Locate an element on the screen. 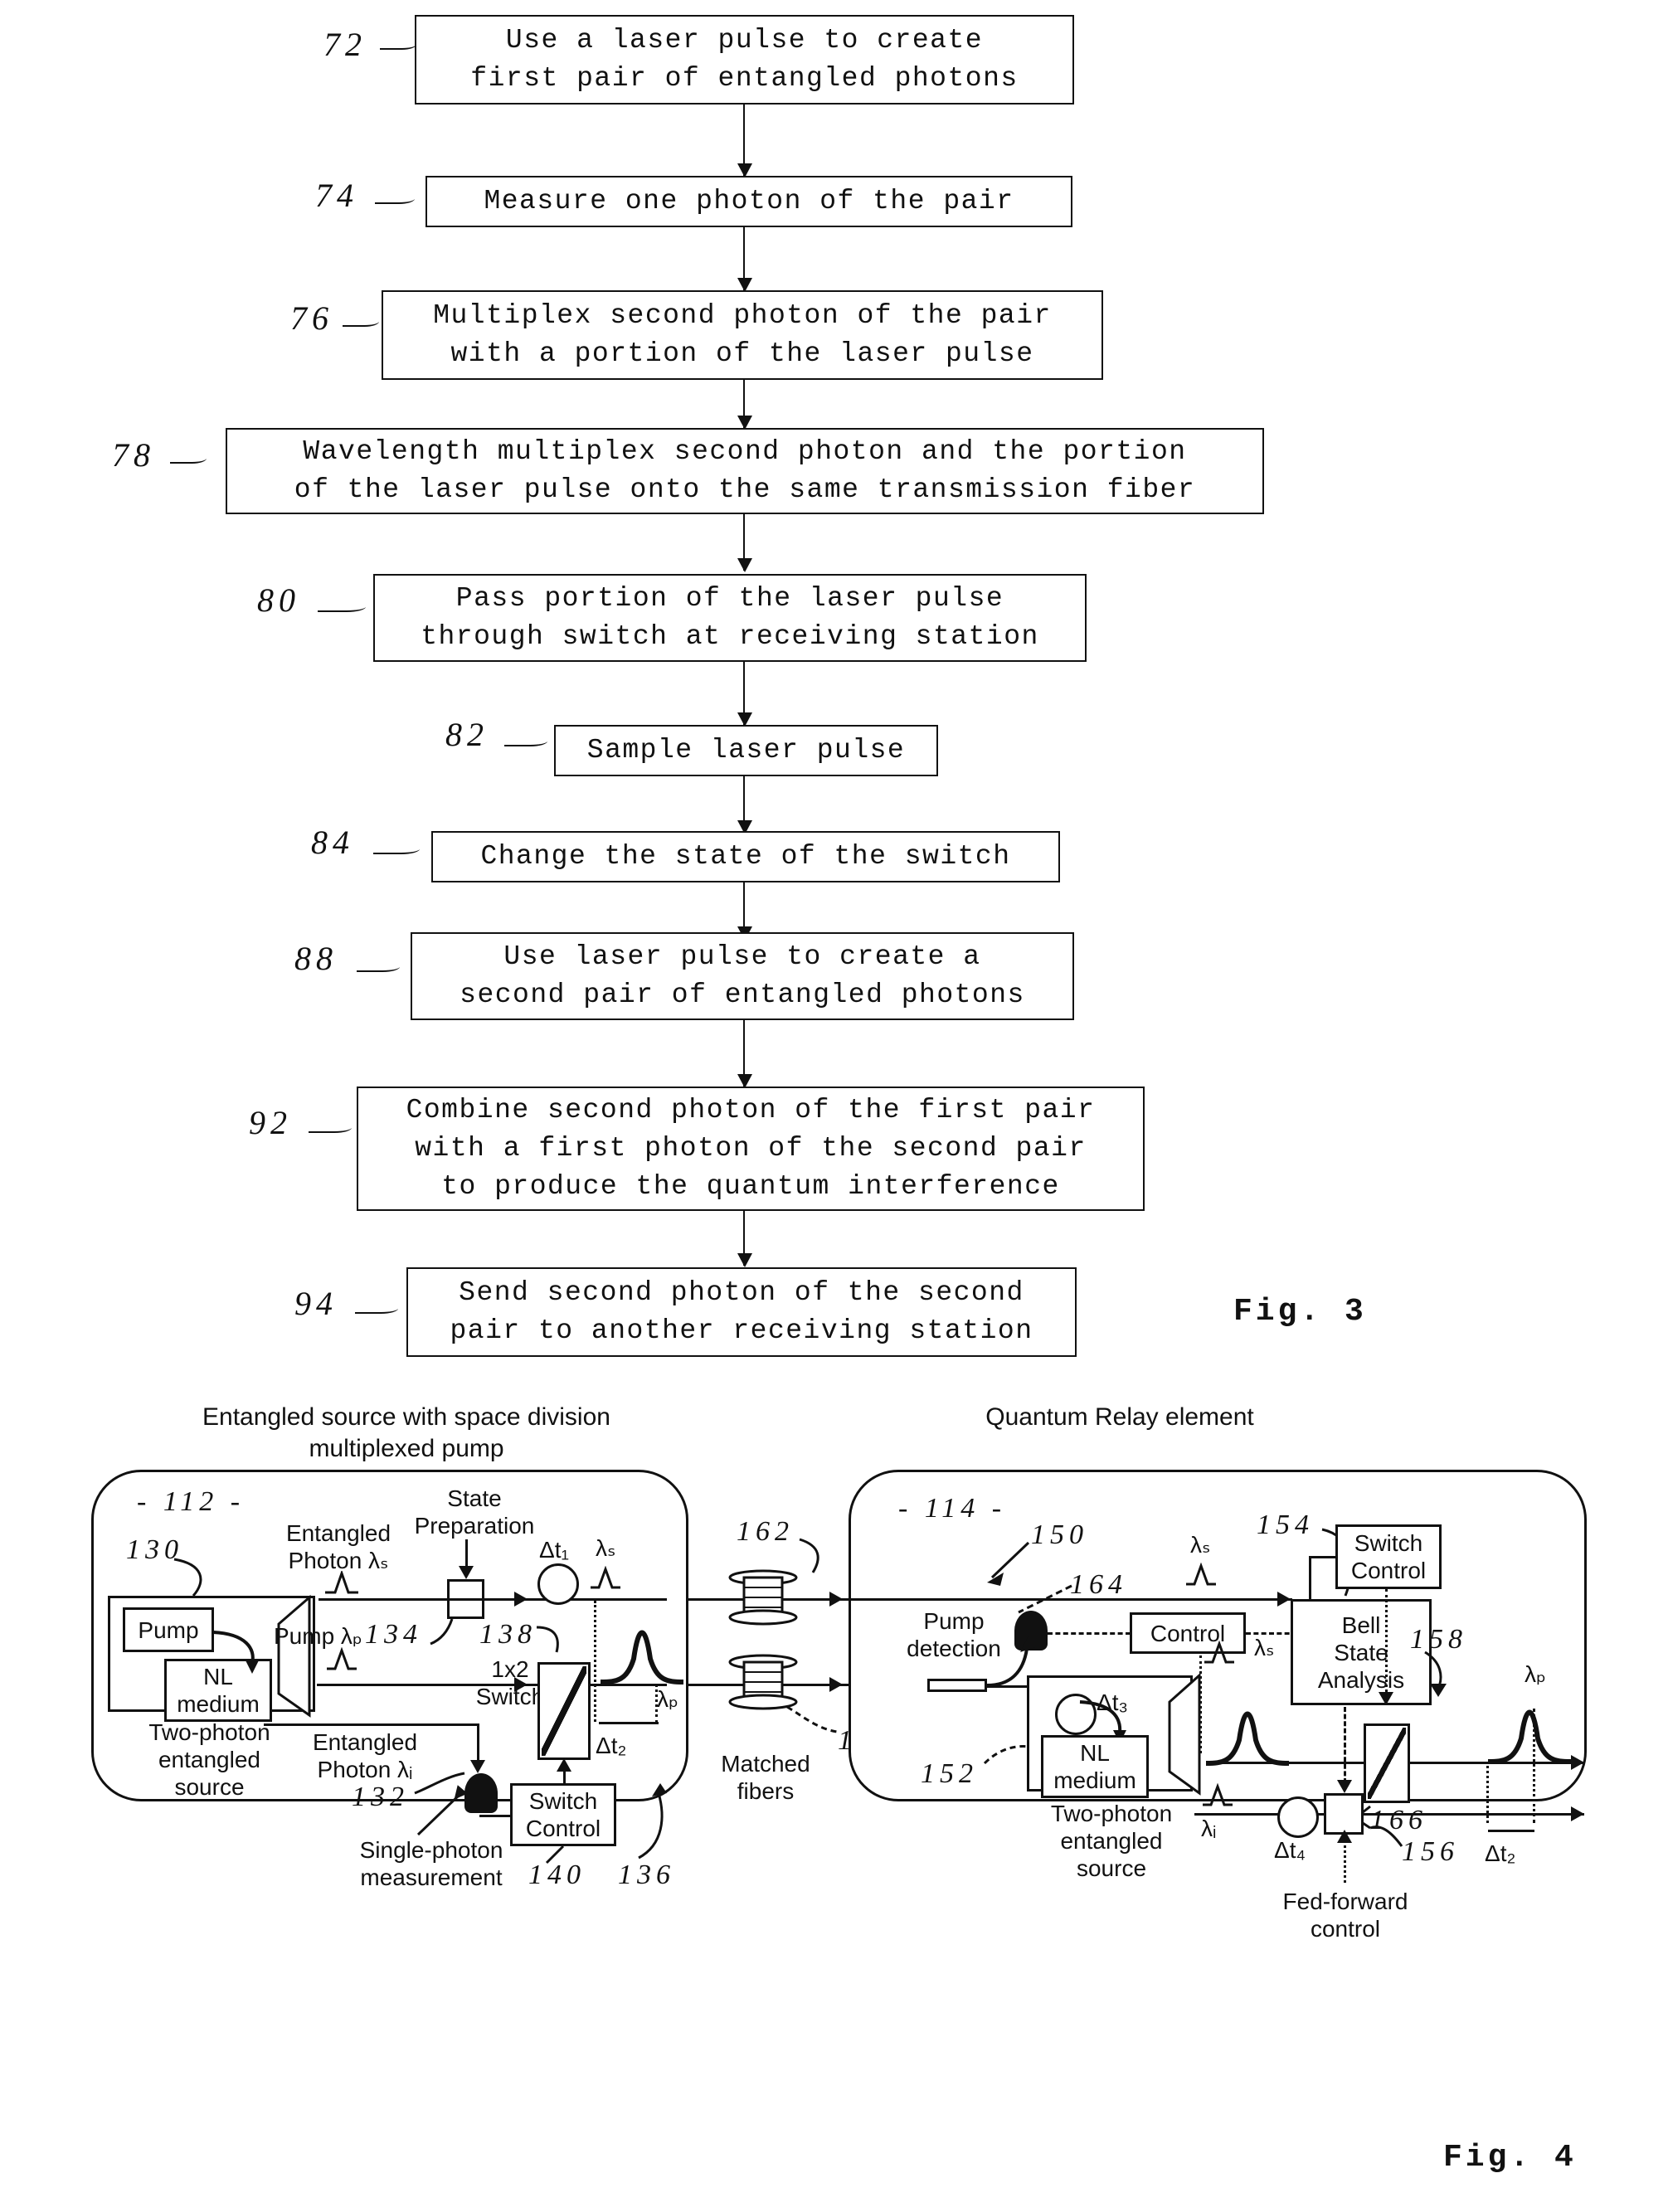  figure-3-label: Fig. 3 is located at coordinates (1300, 1312).